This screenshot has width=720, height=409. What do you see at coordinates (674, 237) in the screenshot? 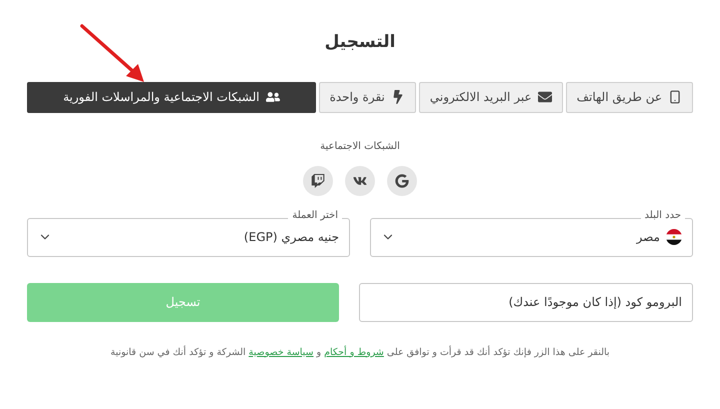
I see `flag-icon` at bounding box center [674, 237].